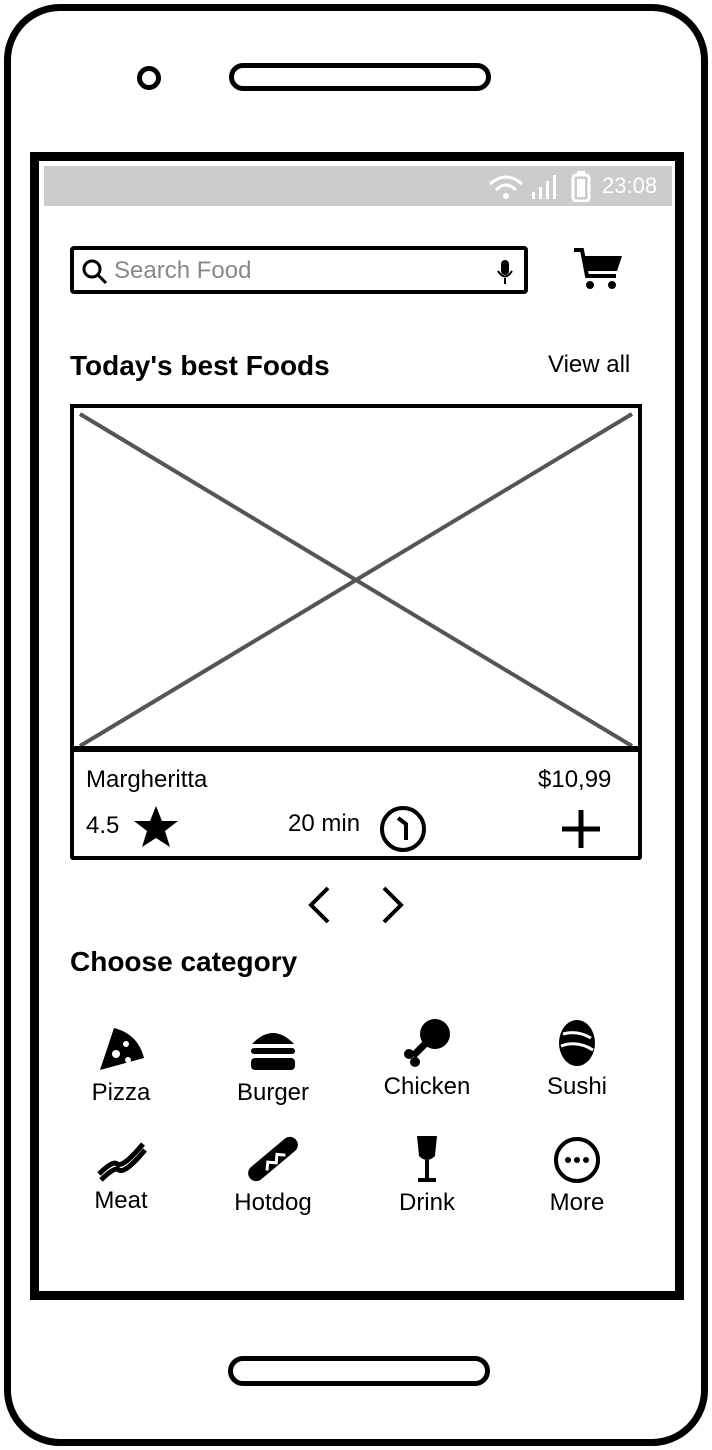  I want to click on status-time: 23:08, so click(630, 185).